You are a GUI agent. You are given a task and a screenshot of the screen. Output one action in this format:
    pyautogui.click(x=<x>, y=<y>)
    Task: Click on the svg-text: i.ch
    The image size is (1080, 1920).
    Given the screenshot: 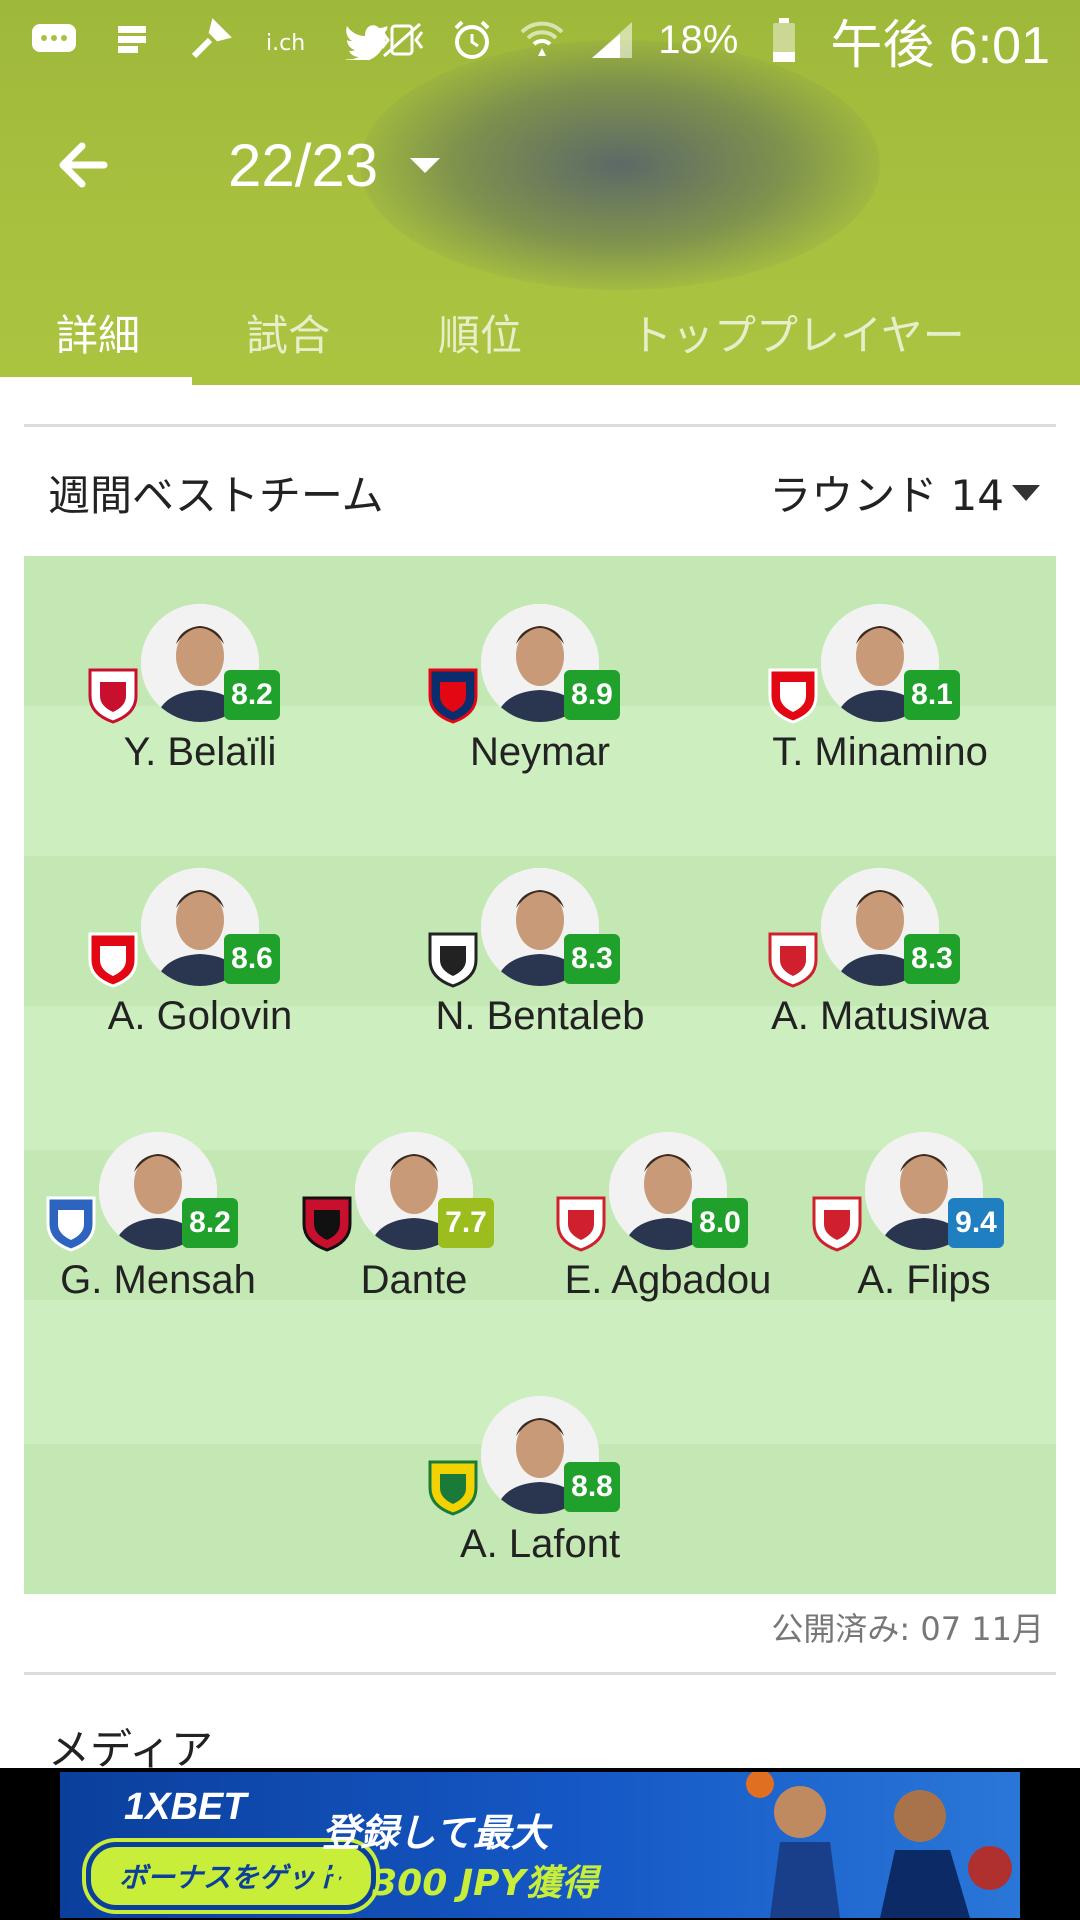 What is the action you would take?
    pyautogui.click(x=285, y=43)
    